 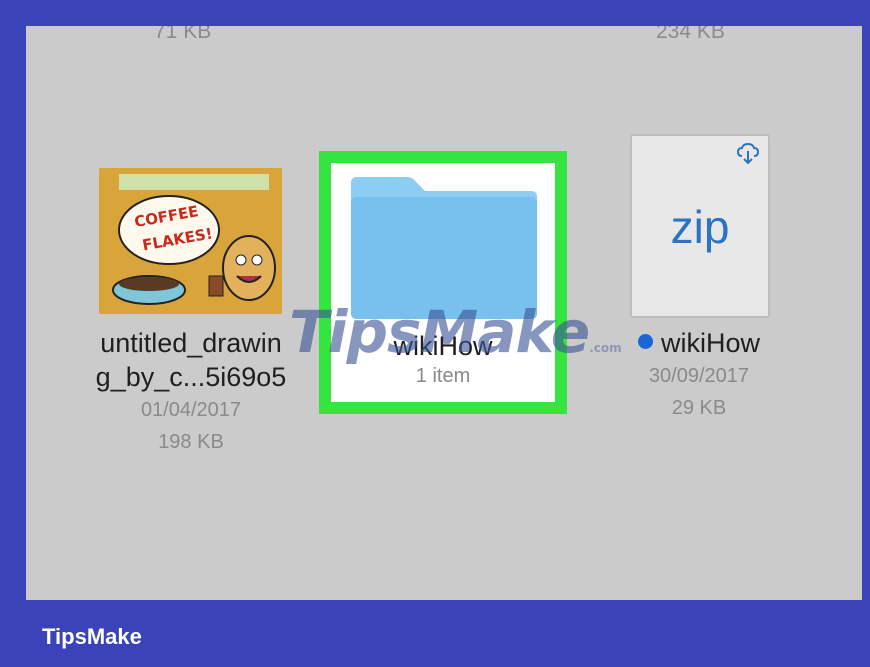 What do you see at coordinates (645, 342) in the screenshot?
I see `unread-dot` at bounding box center [645, 342].